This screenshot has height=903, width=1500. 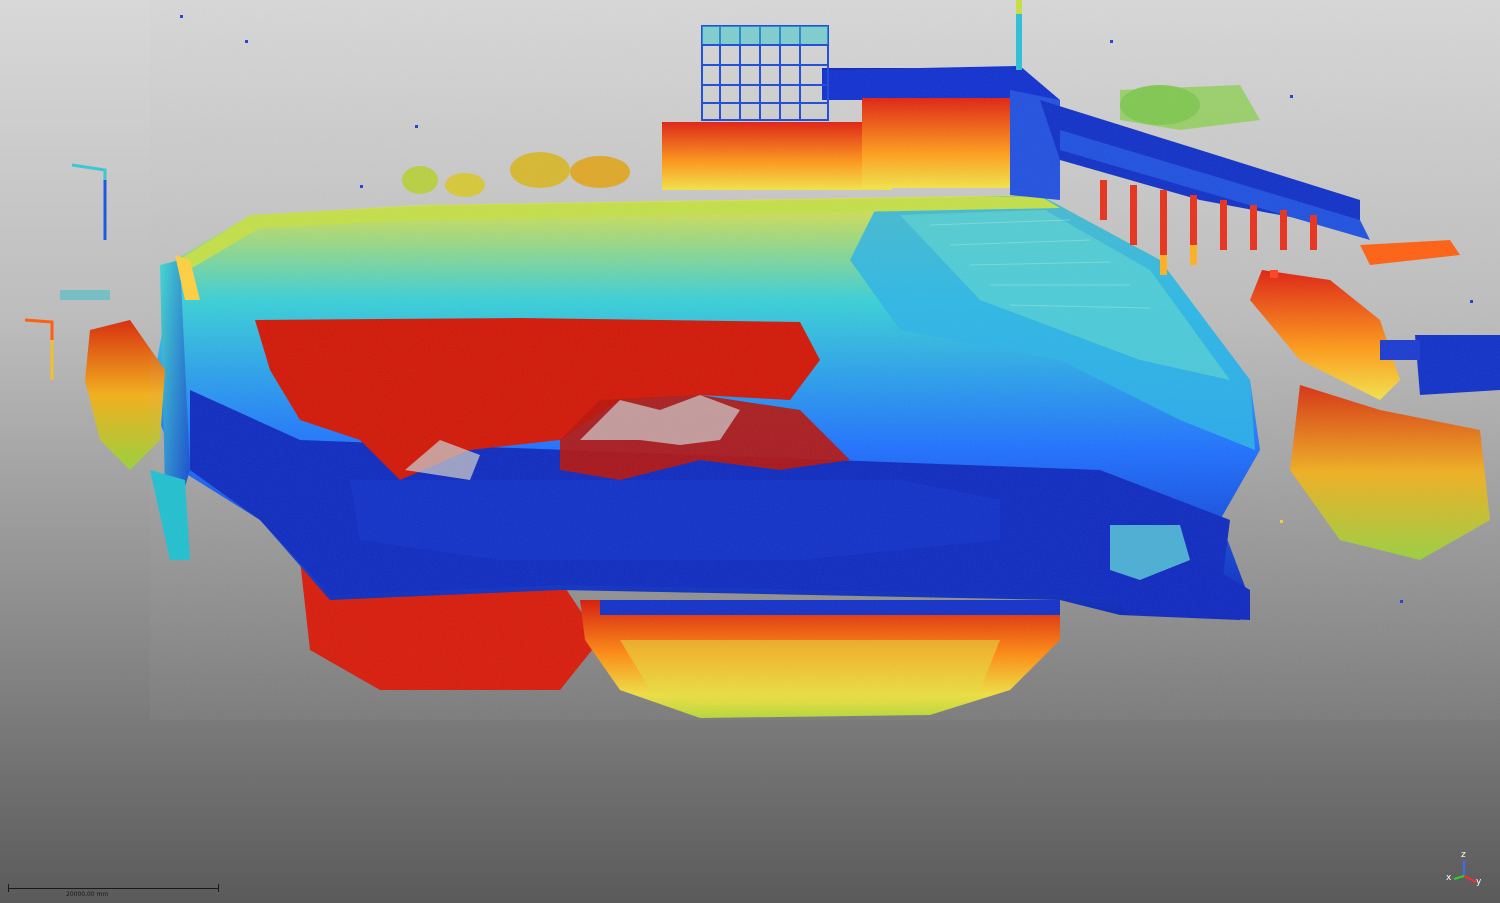 What do you see at coordinates (87, 894) in the screenshot?
I see `scale-bar-label: 20000.00 mm` at bounding box center [87, 894].